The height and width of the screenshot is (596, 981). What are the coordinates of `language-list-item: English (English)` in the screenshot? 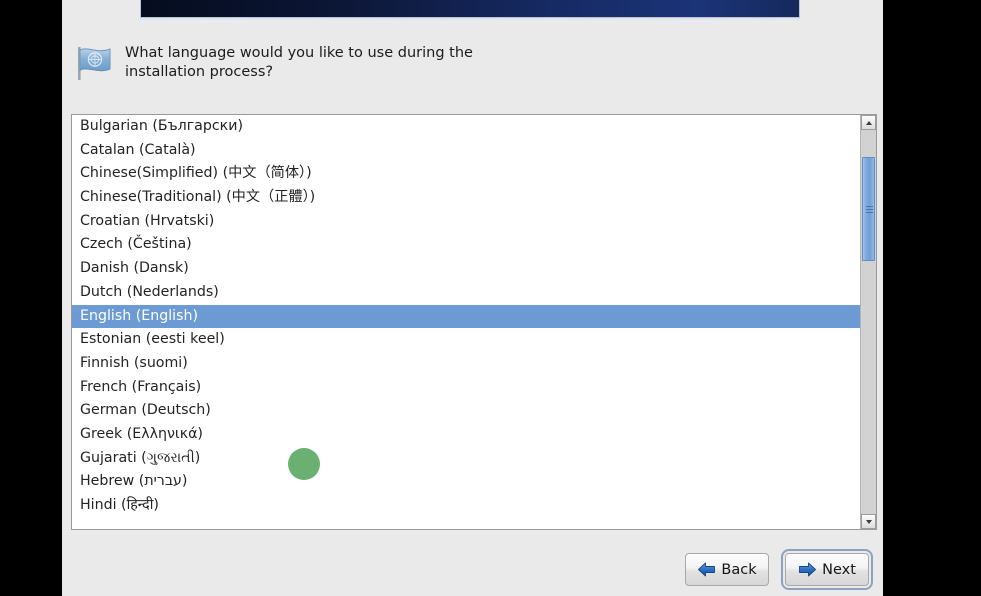 It's located at (466, 316).